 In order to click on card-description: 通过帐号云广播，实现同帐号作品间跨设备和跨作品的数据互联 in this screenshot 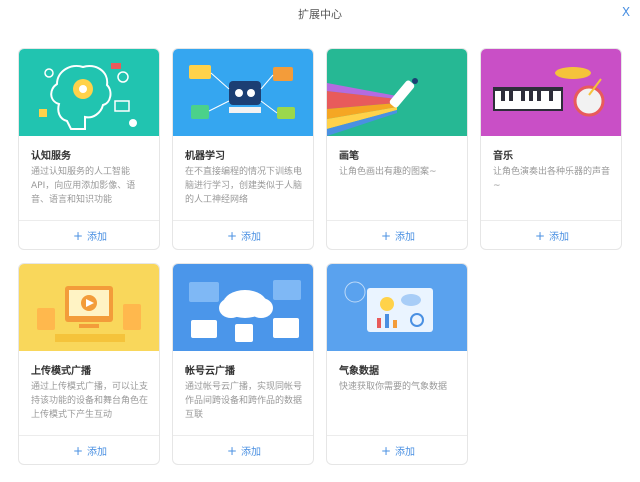, I will do `click(244, 401)`.